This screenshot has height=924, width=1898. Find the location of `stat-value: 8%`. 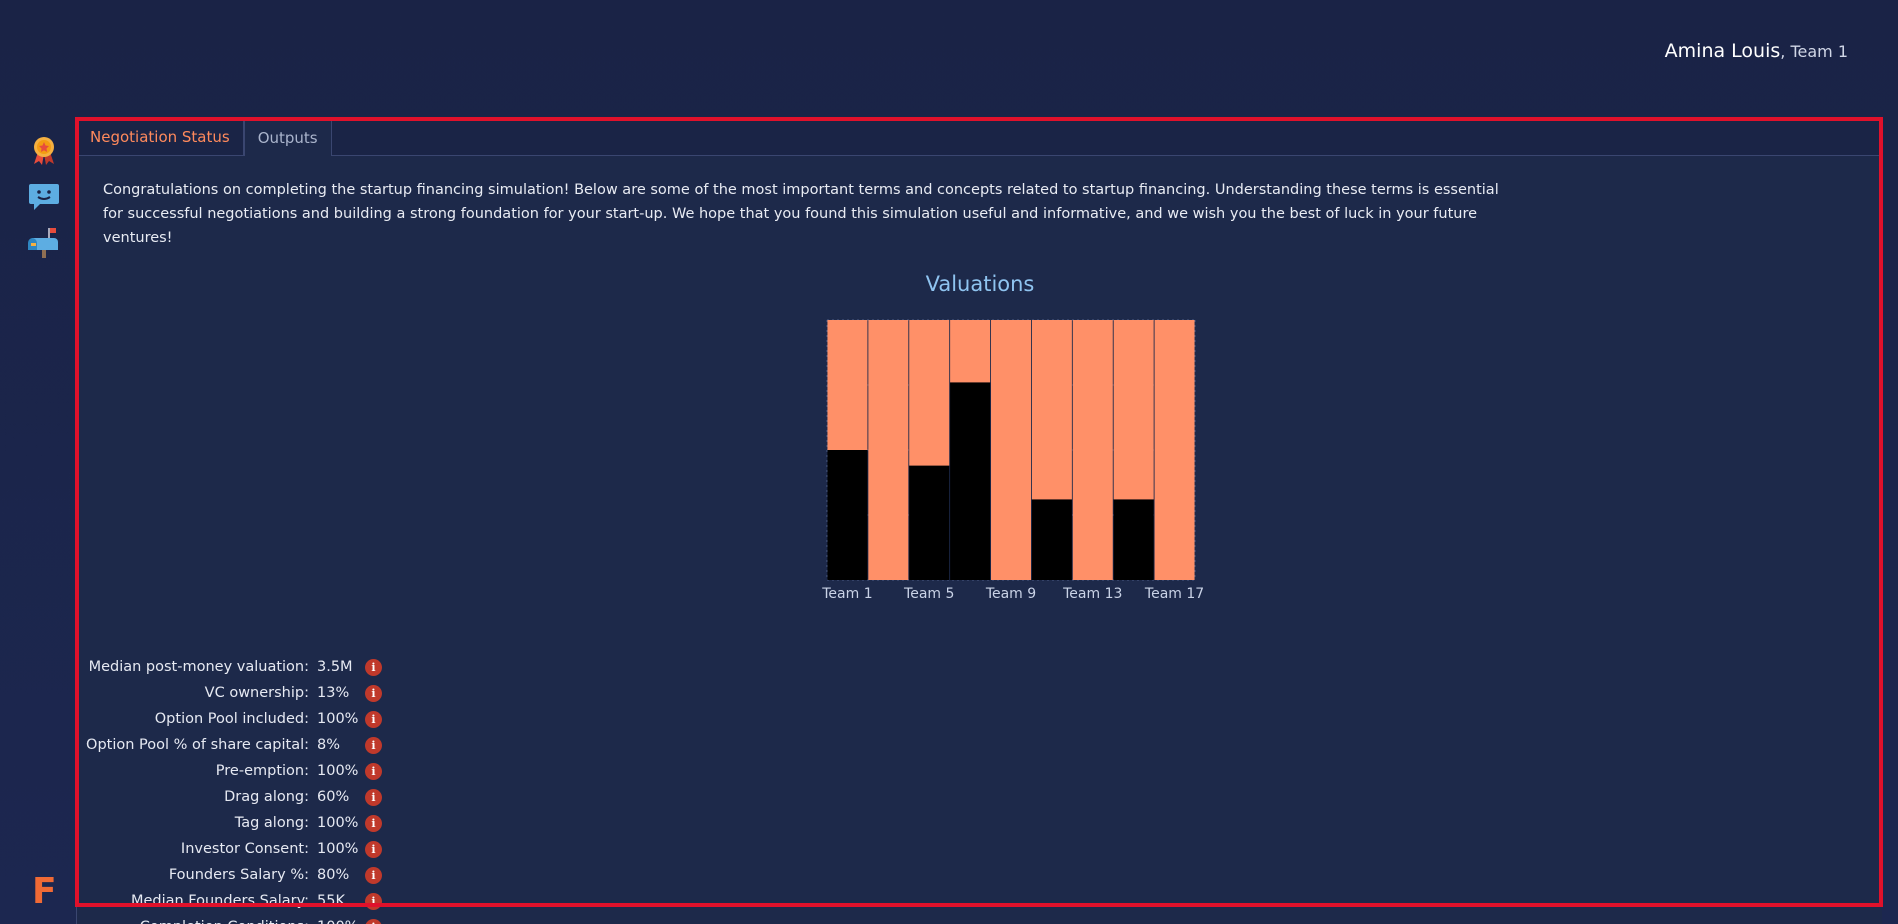

stat-value: 8% is located at coordinates (329, 745).